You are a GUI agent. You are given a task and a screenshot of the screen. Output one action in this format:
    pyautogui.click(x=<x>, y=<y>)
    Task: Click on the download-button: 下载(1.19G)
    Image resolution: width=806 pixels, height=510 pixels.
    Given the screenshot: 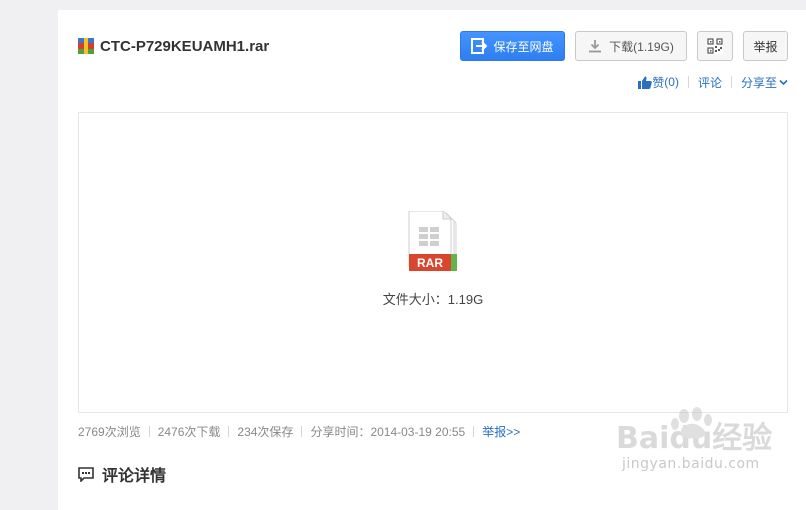 What is the action you would take?
    pyautogui.click(x=631, y=46)
    